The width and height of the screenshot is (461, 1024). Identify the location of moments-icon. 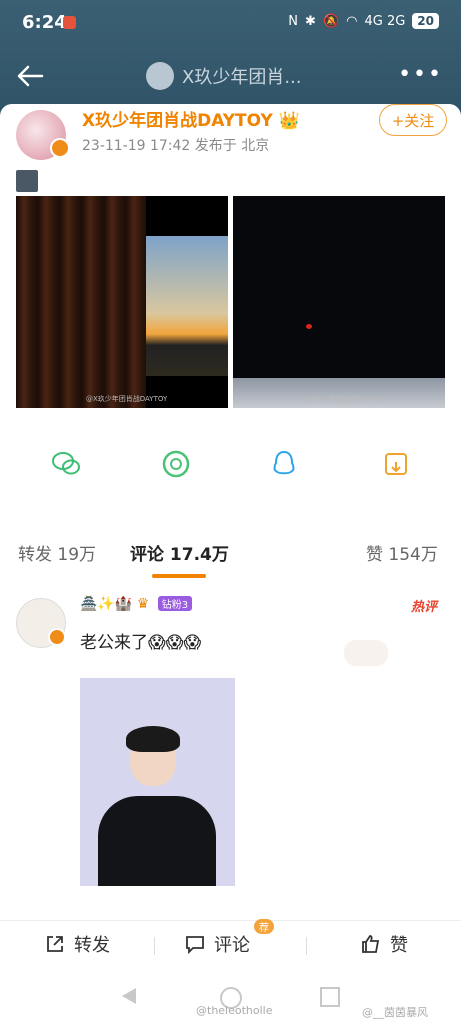
(176, 464).